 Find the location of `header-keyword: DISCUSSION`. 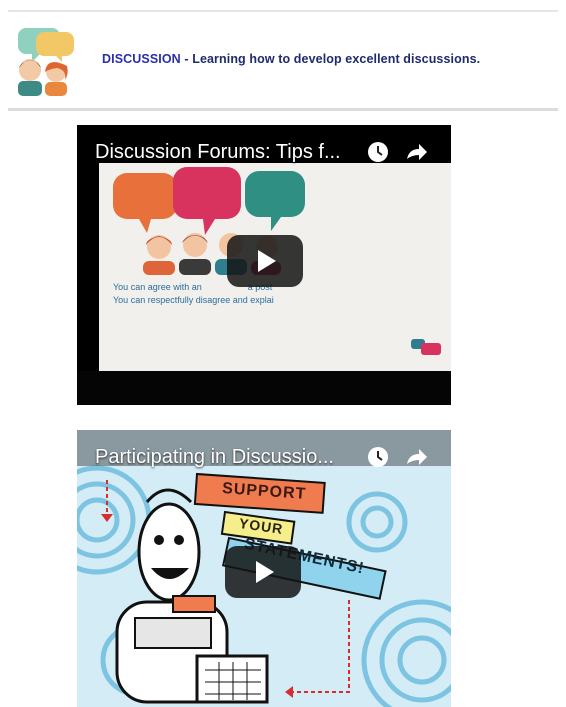

header-keyword: DISCUSSION is located at coordinates (141, 59).